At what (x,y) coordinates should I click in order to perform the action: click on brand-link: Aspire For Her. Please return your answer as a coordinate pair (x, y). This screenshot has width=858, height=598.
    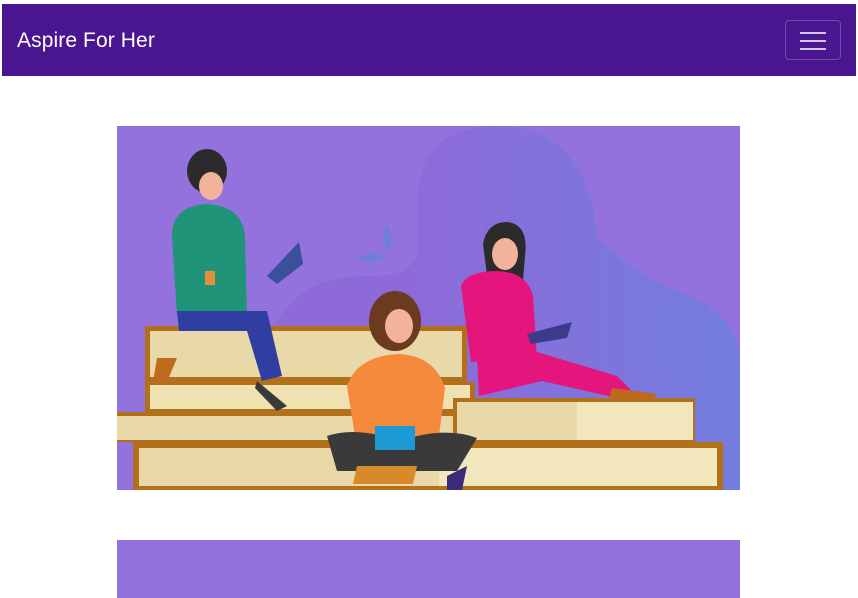
    Looking at the image, I should click on (86, 41).